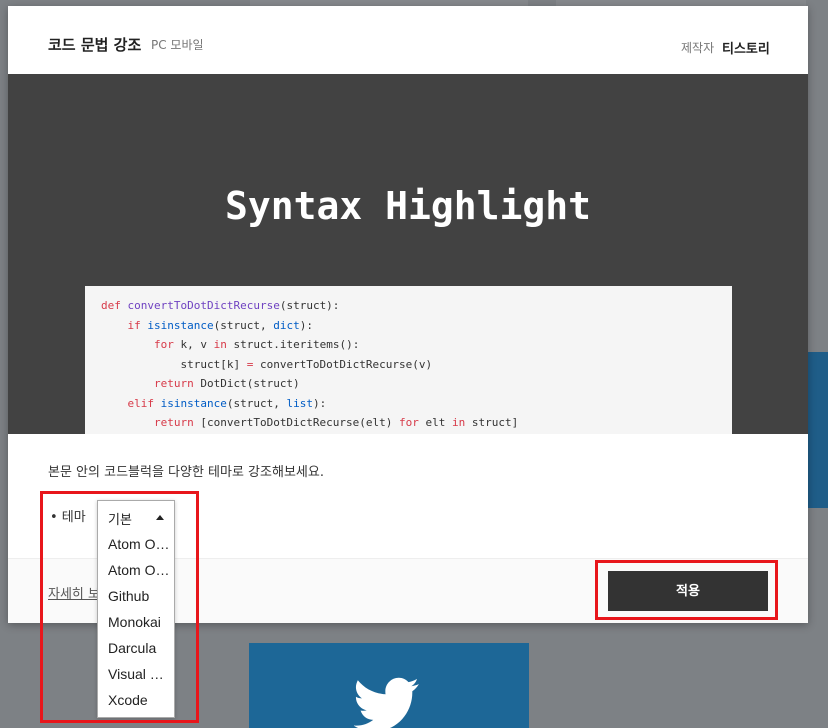 Image resolution: width=828 pixels, height=728 pixels. What do you see at coordinates (299, 403) in the screenshot?
I see `code-token: list` at bounding box center [299, 403].